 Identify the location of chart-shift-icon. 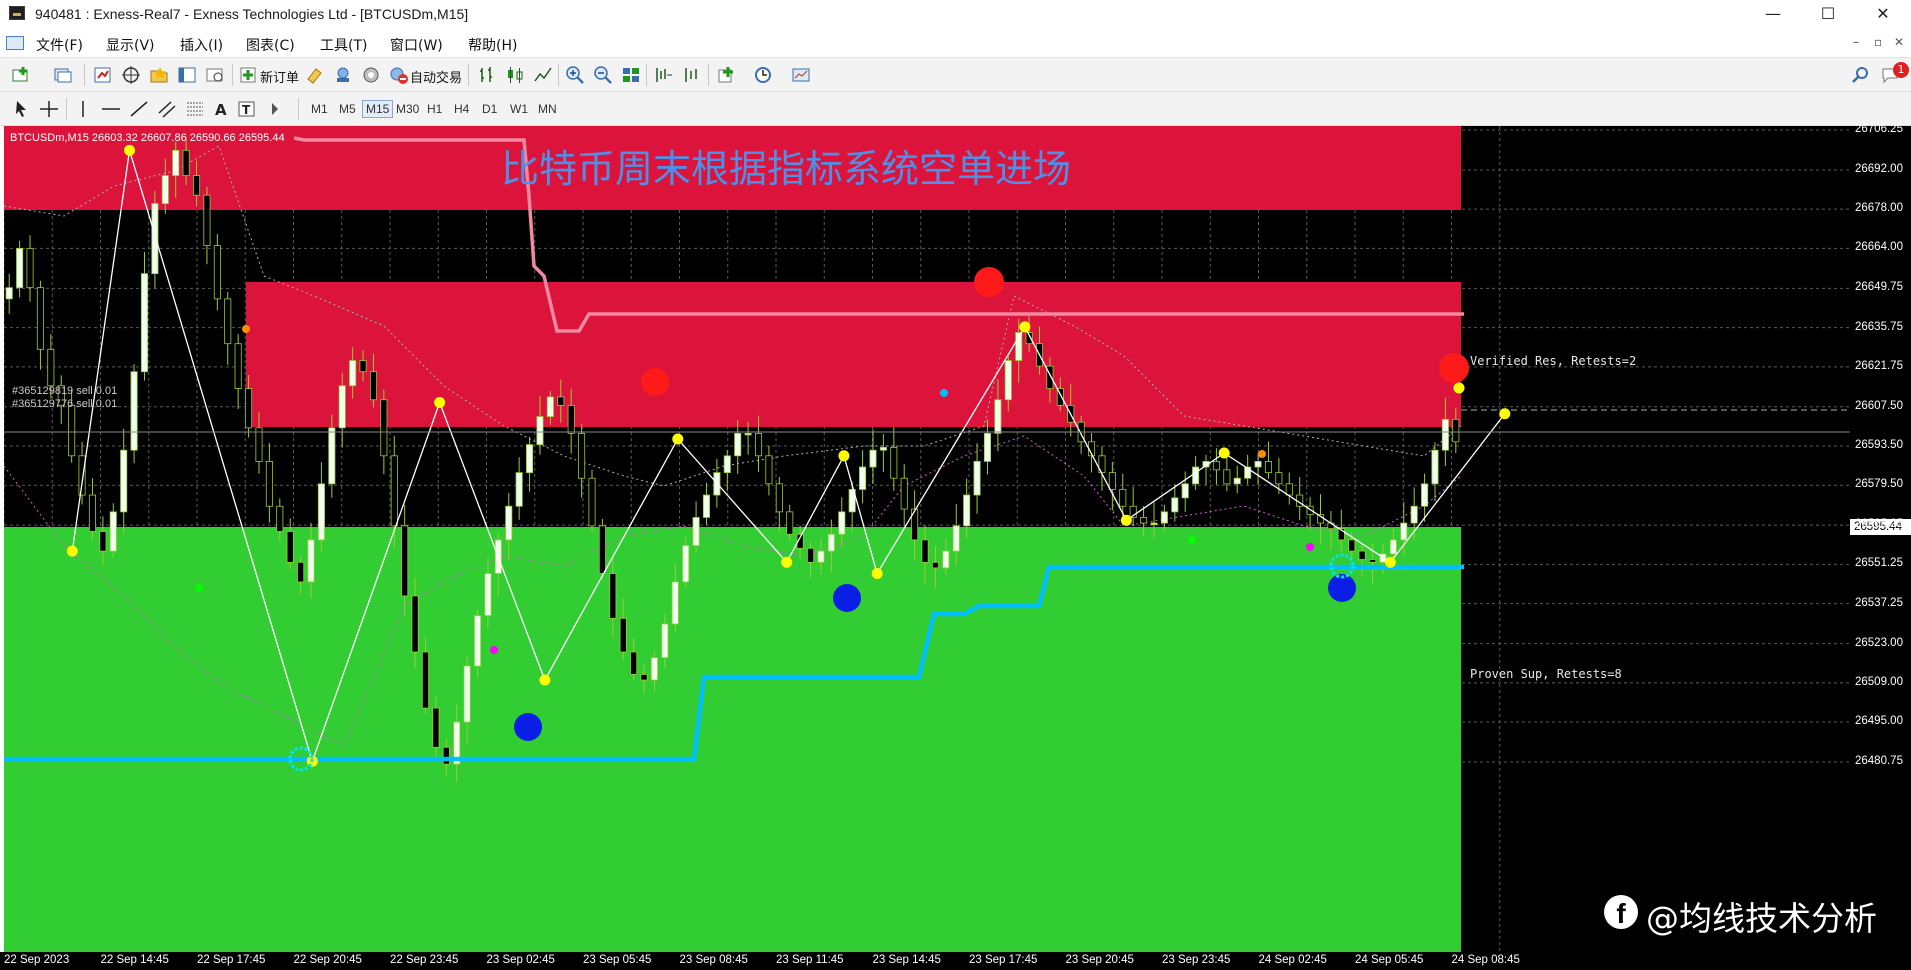
(663, 75).